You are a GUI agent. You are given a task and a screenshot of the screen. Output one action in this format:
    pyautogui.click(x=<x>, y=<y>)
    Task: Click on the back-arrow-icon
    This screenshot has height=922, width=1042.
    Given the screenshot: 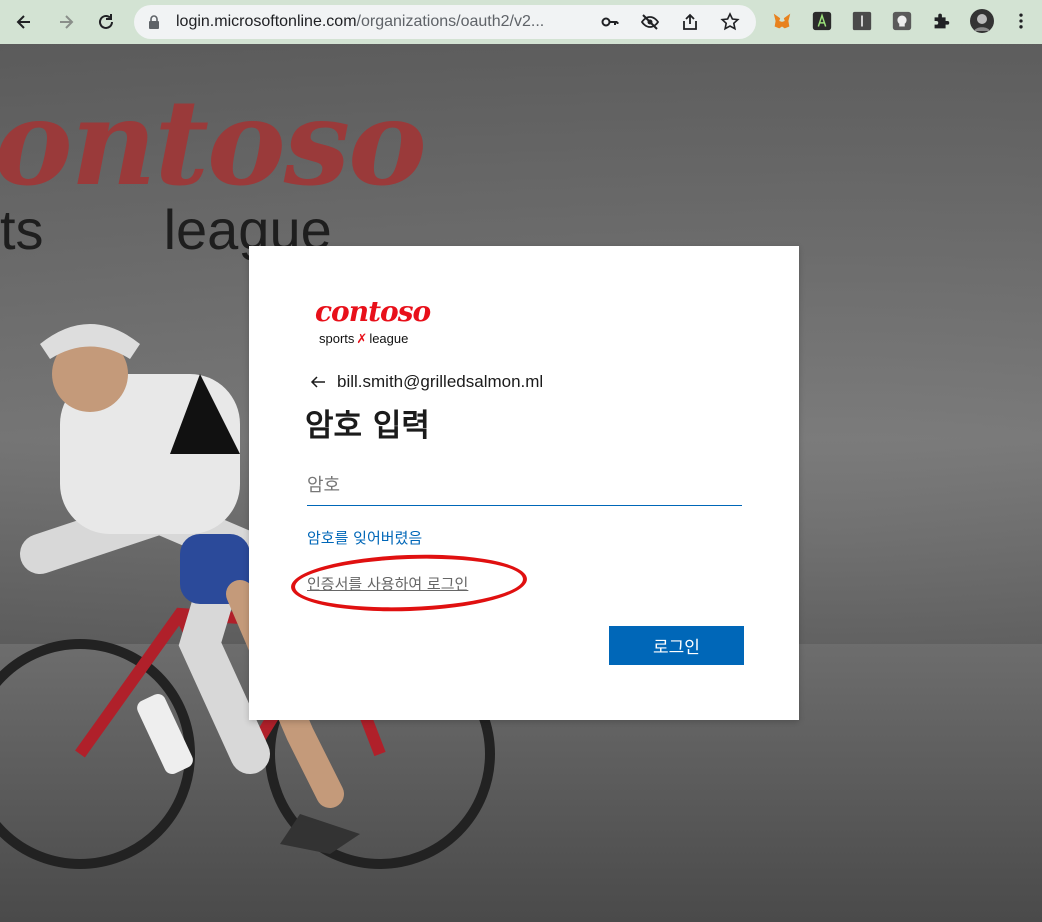 What is the action you would take?
    pyautogui.click(x=318, y=382)
    